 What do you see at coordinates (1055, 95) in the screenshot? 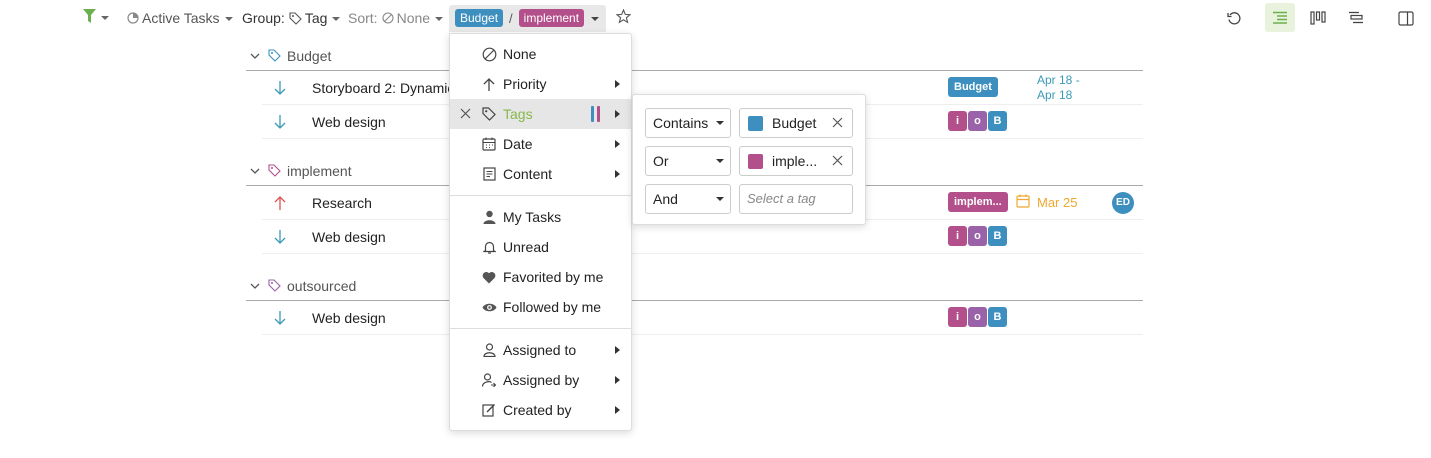
I see `date-end: Apr 18` at bounding box center [1055, 95].